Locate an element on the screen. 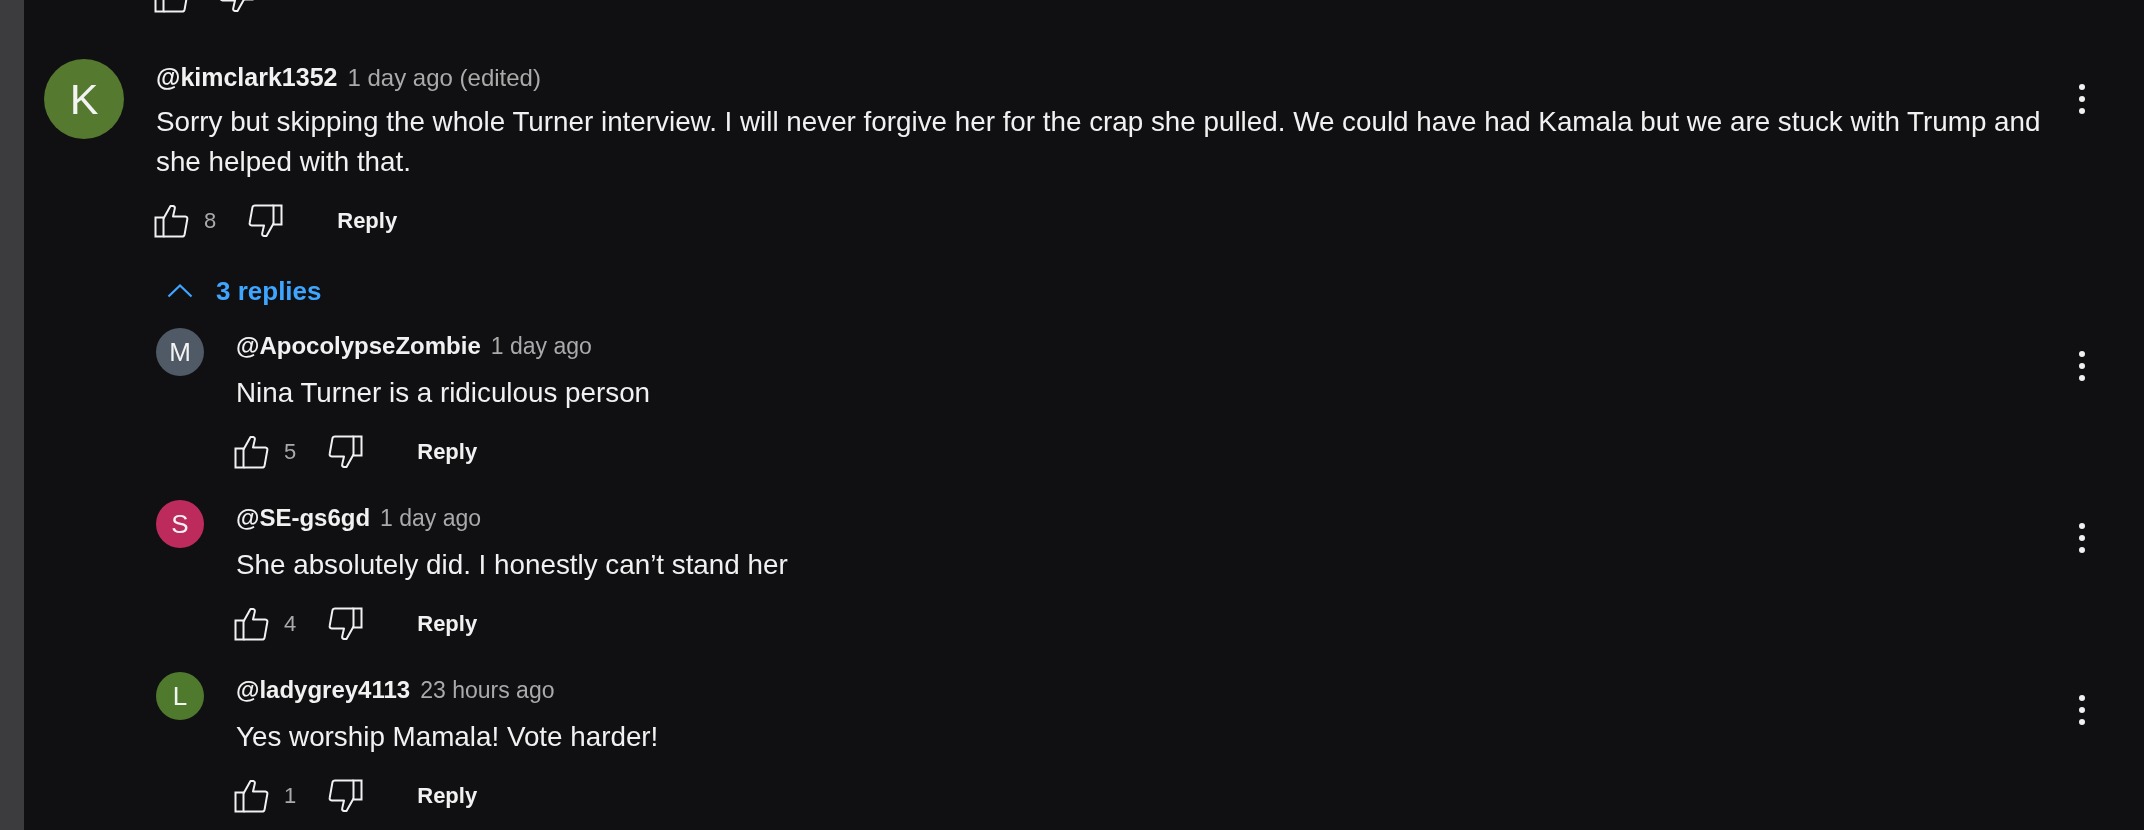 This screenshot has width=2144, height=830. avatar: S is located at coordinates (180, 524).